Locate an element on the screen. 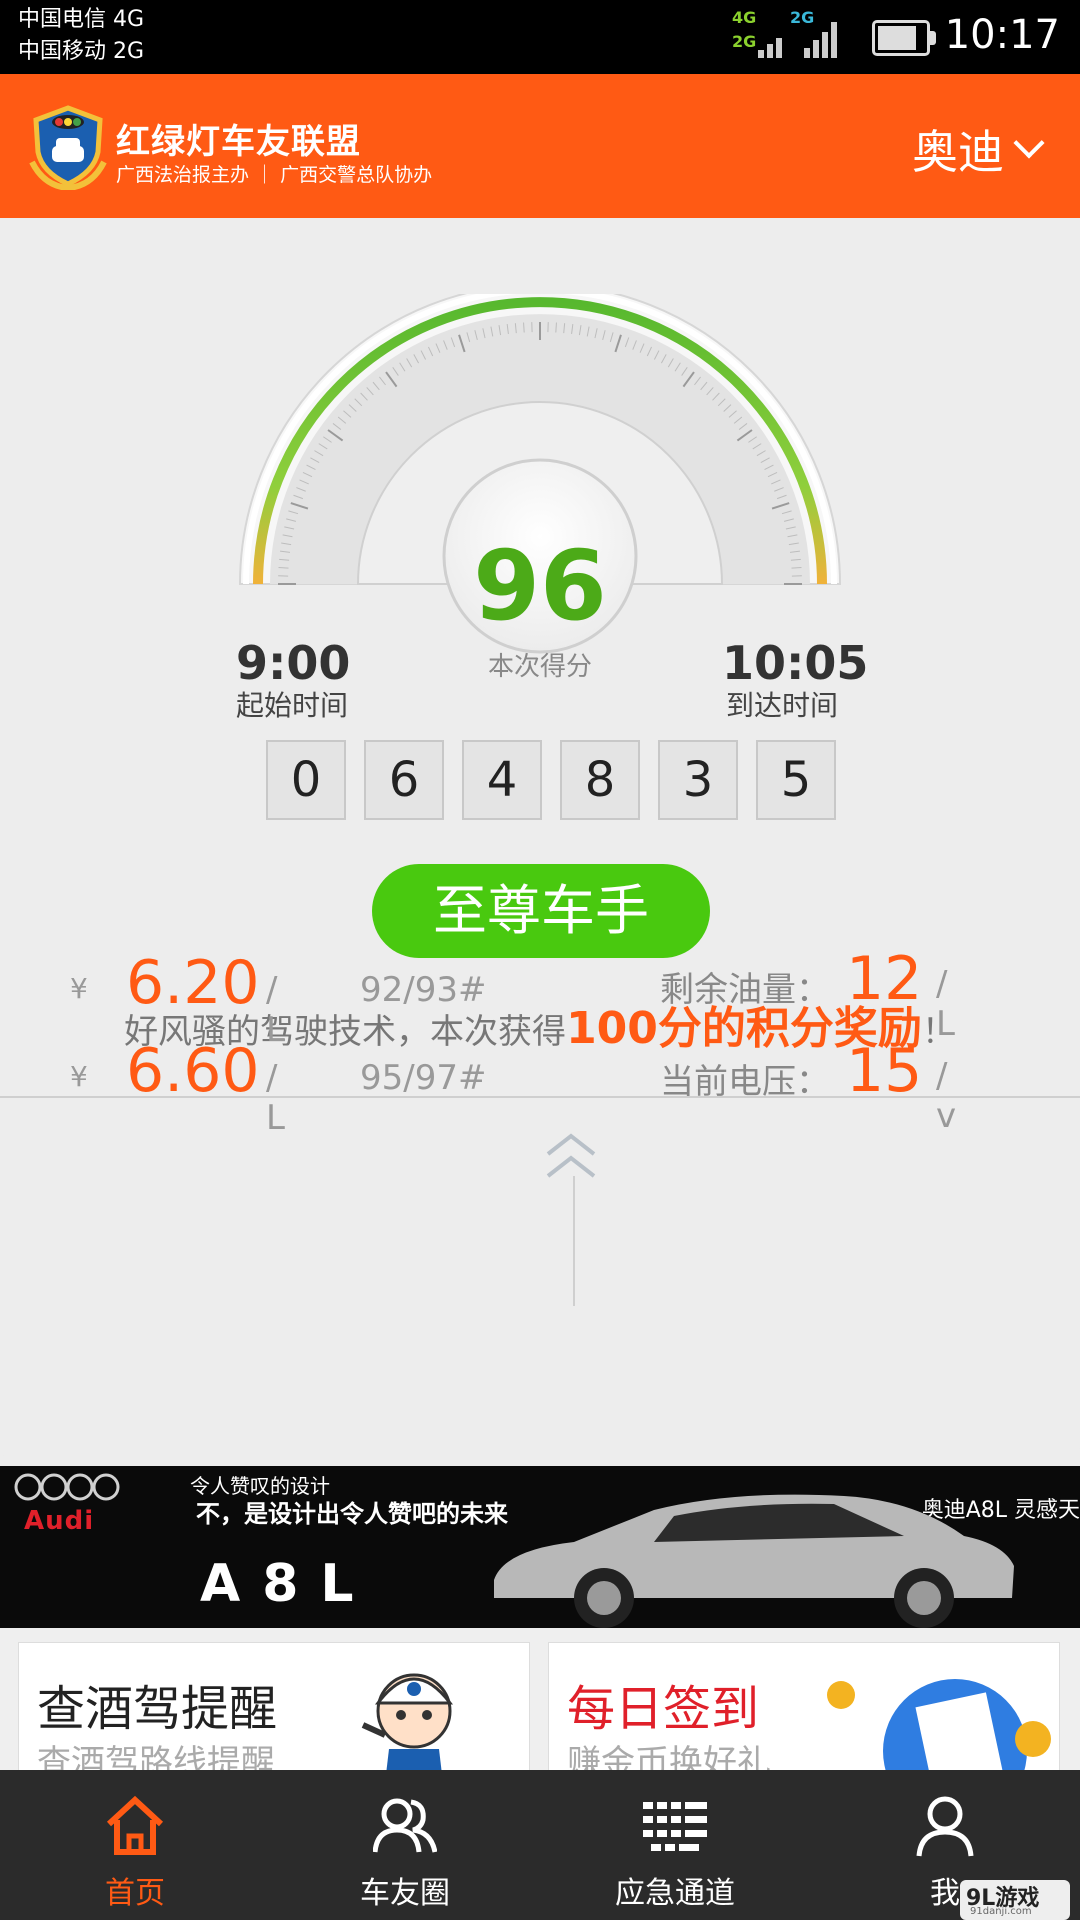 The width and height of the screenshot is (1080, 1920). ad-brand: Audi is located at coordinates (59, 1521).